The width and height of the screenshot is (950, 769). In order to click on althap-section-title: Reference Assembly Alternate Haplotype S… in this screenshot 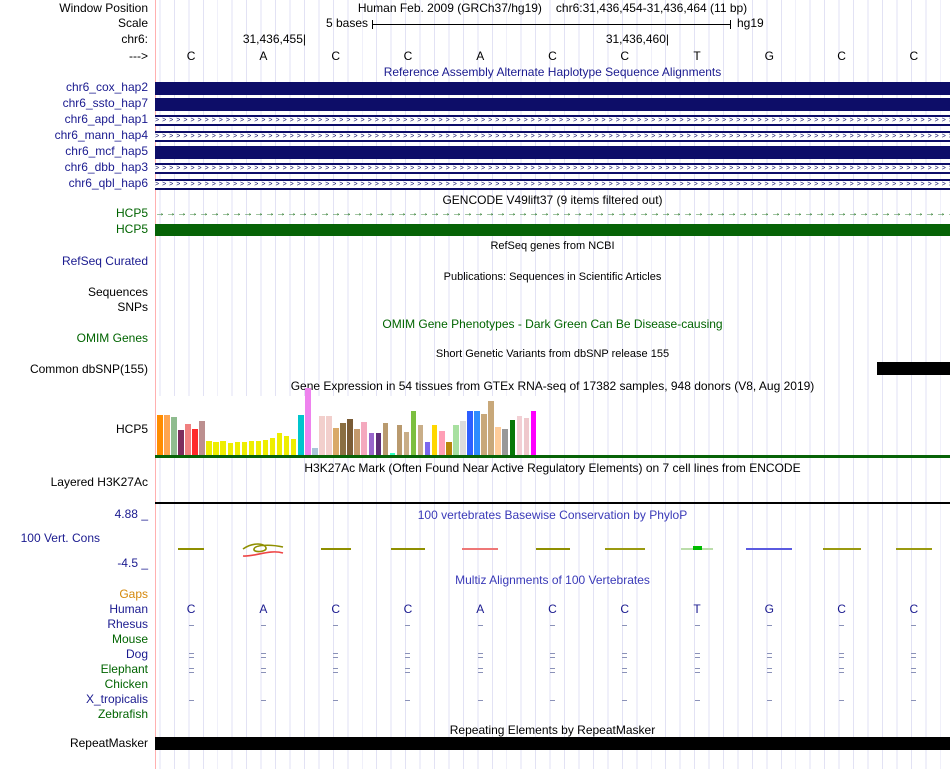, I will do `click(552, 72)`.